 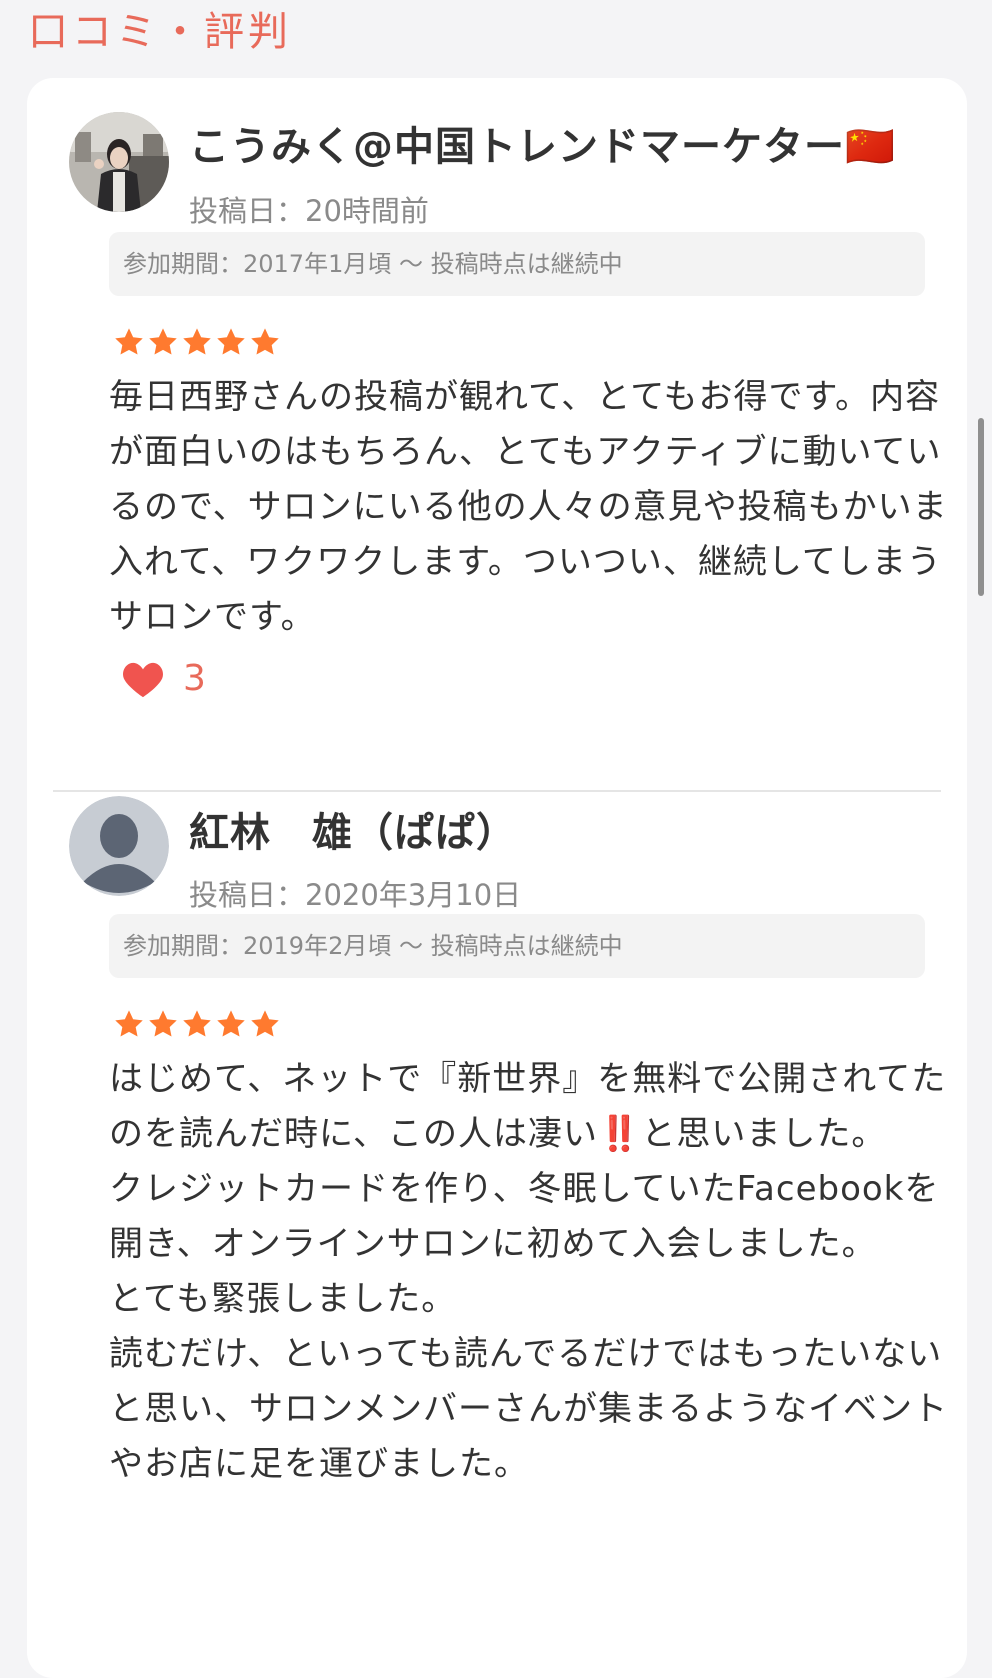 I want to click on section-title: 口コミ・評判, so click(x=160, y=32).